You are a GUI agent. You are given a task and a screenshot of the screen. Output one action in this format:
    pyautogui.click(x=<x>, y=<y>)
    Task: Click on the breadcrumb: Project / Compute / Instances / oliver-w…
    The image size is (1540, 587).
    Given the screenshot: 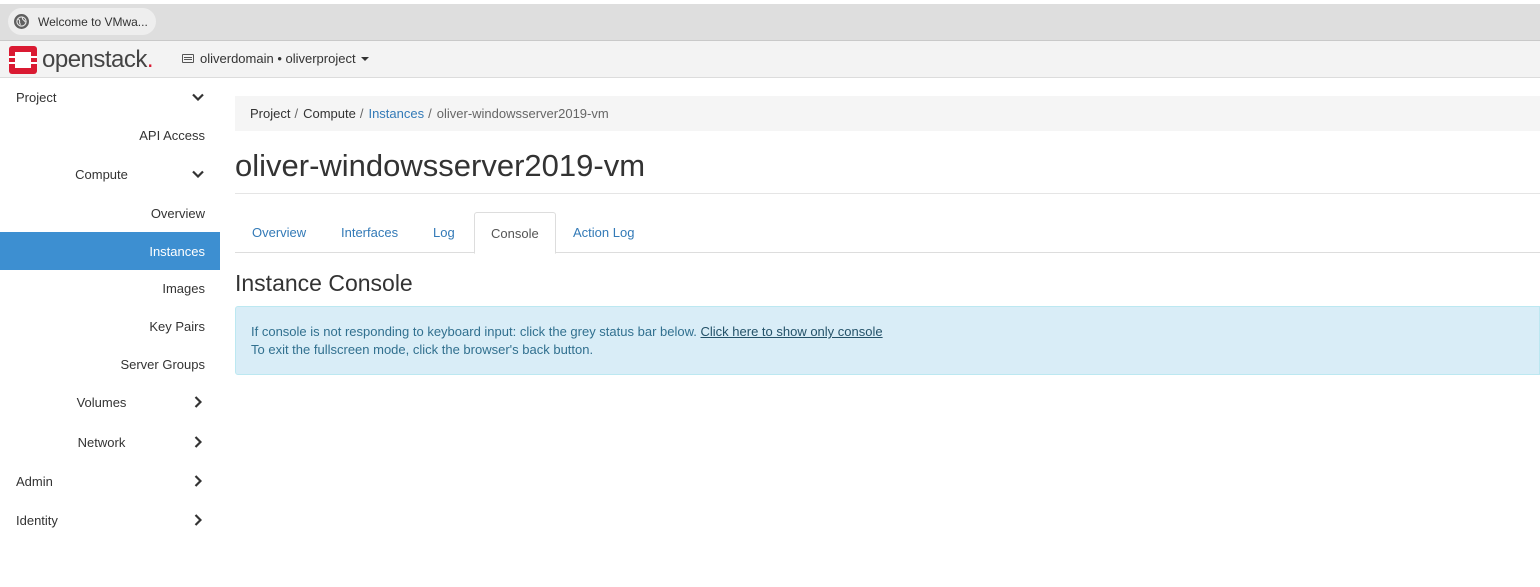 What is the action you would take?
    pyautogui.click(x=887, y=113)
    